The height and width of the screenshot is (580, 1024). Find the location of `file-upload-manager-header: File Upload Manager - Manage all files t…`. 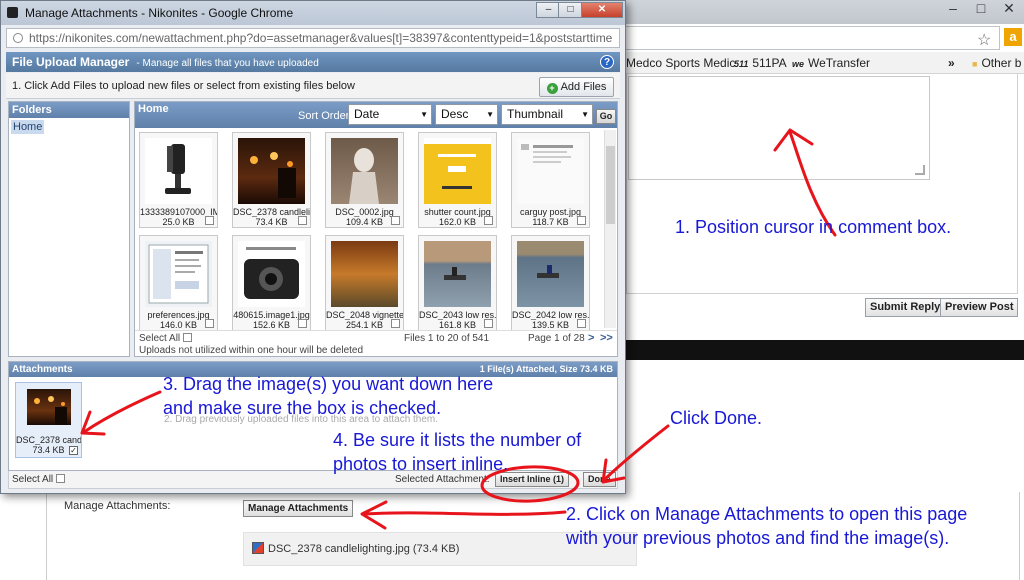

file-upload-manager-header: File Upload Manager - Manage all files t… is located at coordinates (313, 62).